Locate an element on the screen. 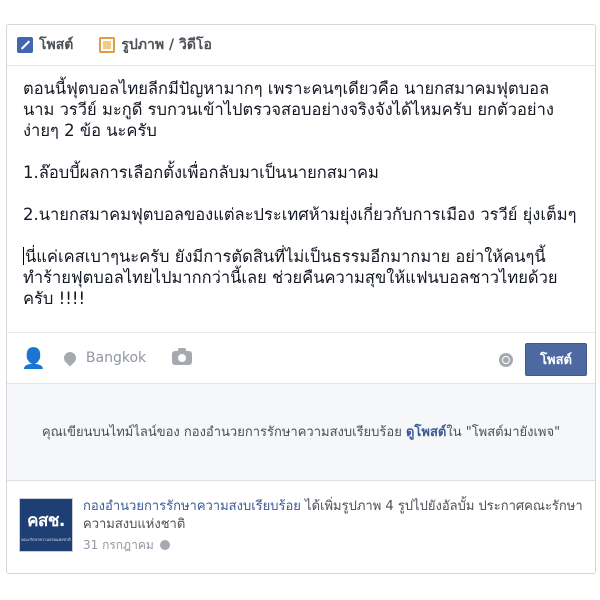  tag-people-icon: 👤 is located at coordinates (33, 358).